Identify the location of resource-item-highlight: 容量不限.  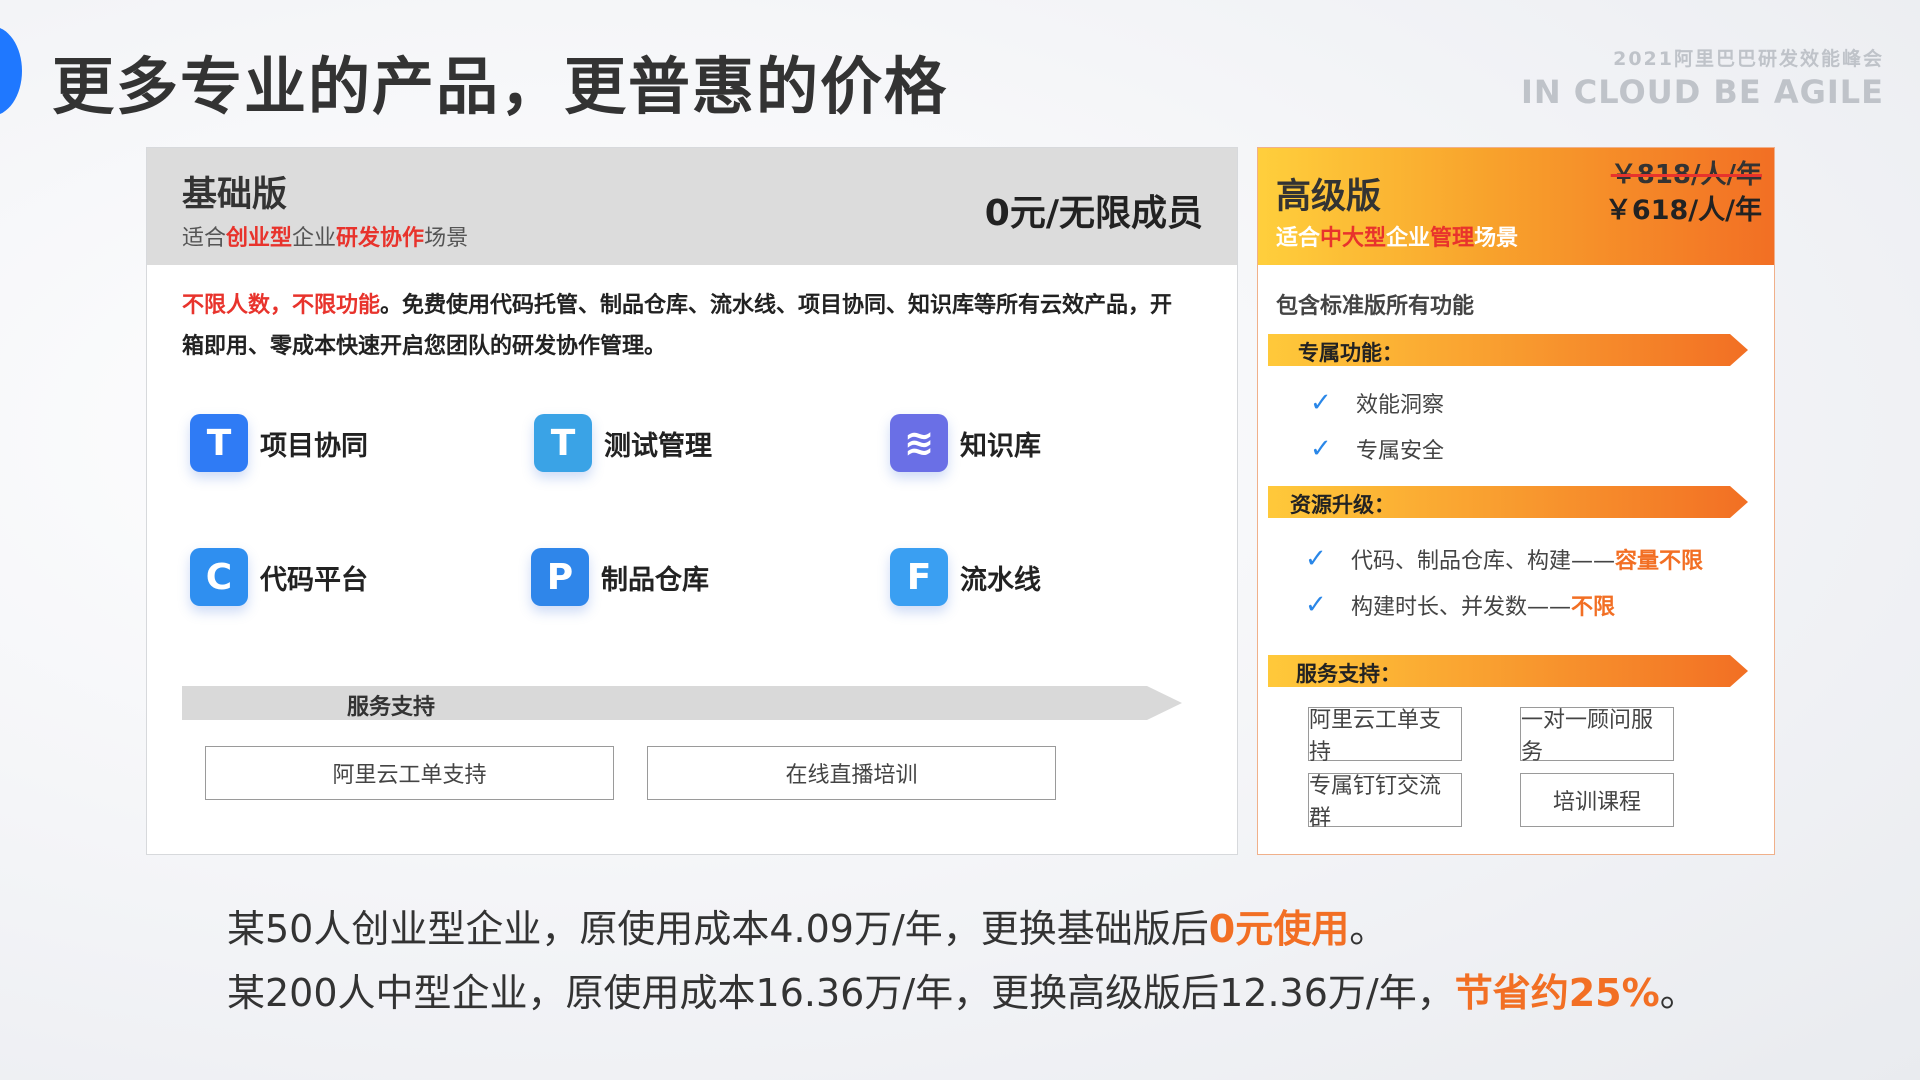
(1659, 561).